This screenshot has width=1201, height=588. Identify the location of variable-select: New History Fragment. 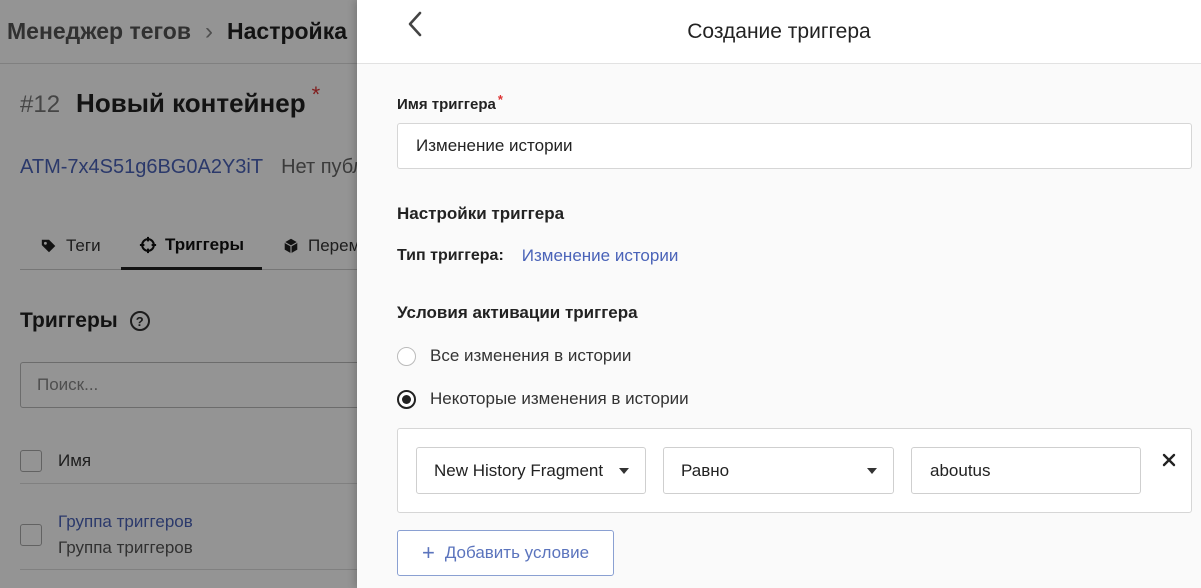
(531, 470).